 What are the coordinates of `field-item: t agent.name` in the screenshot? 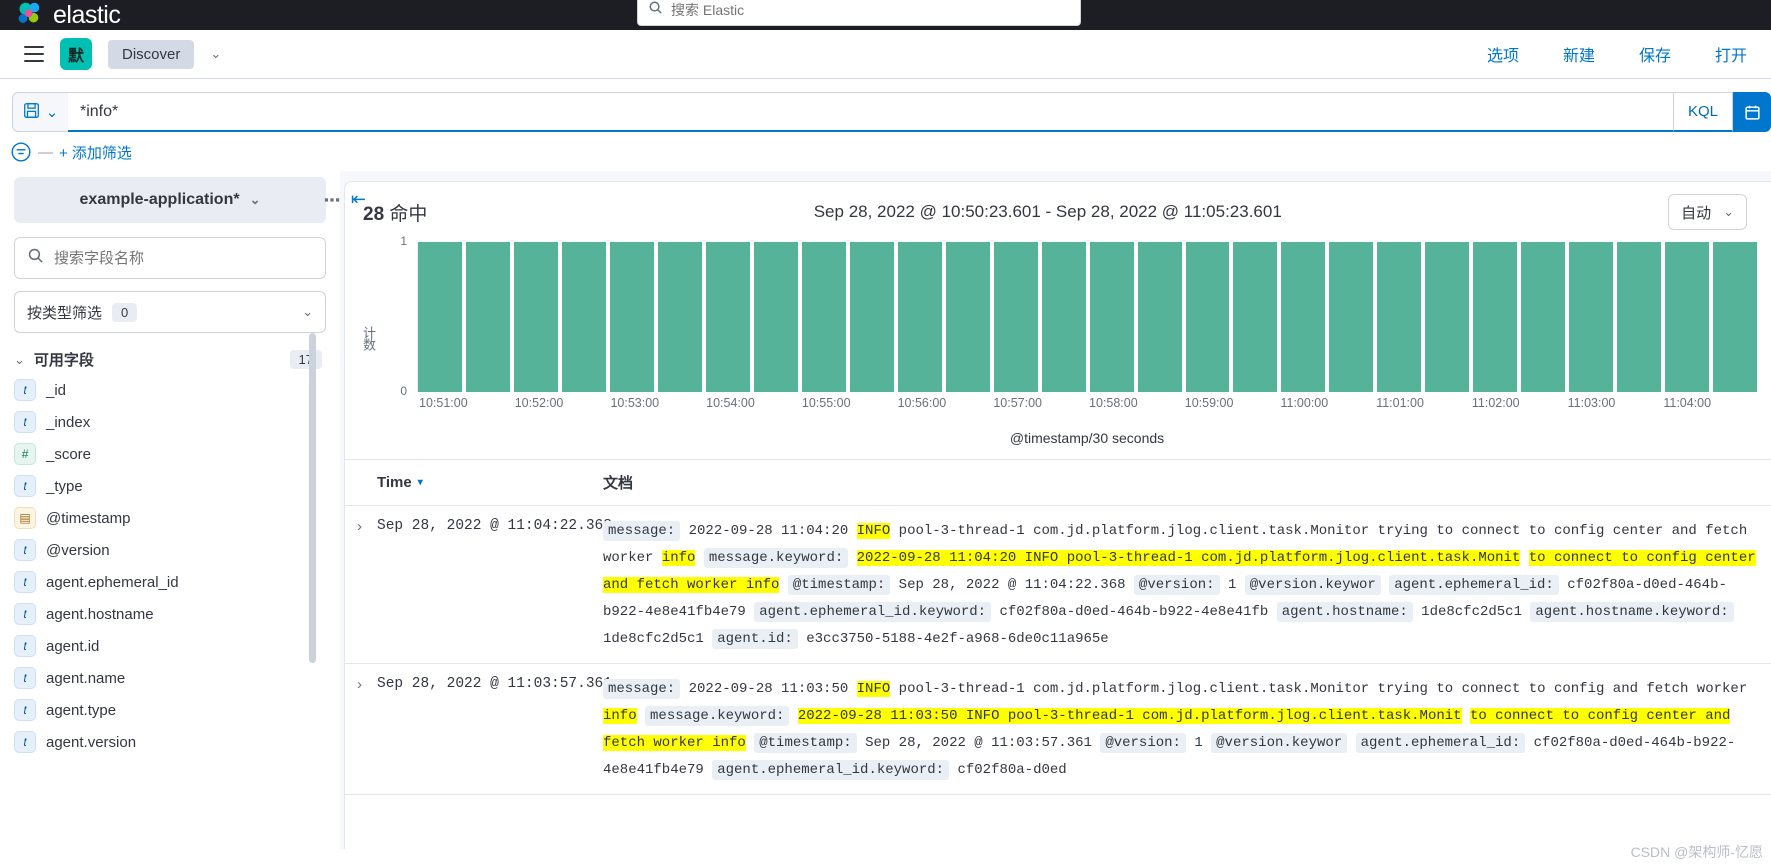 It's located at (170, 678).